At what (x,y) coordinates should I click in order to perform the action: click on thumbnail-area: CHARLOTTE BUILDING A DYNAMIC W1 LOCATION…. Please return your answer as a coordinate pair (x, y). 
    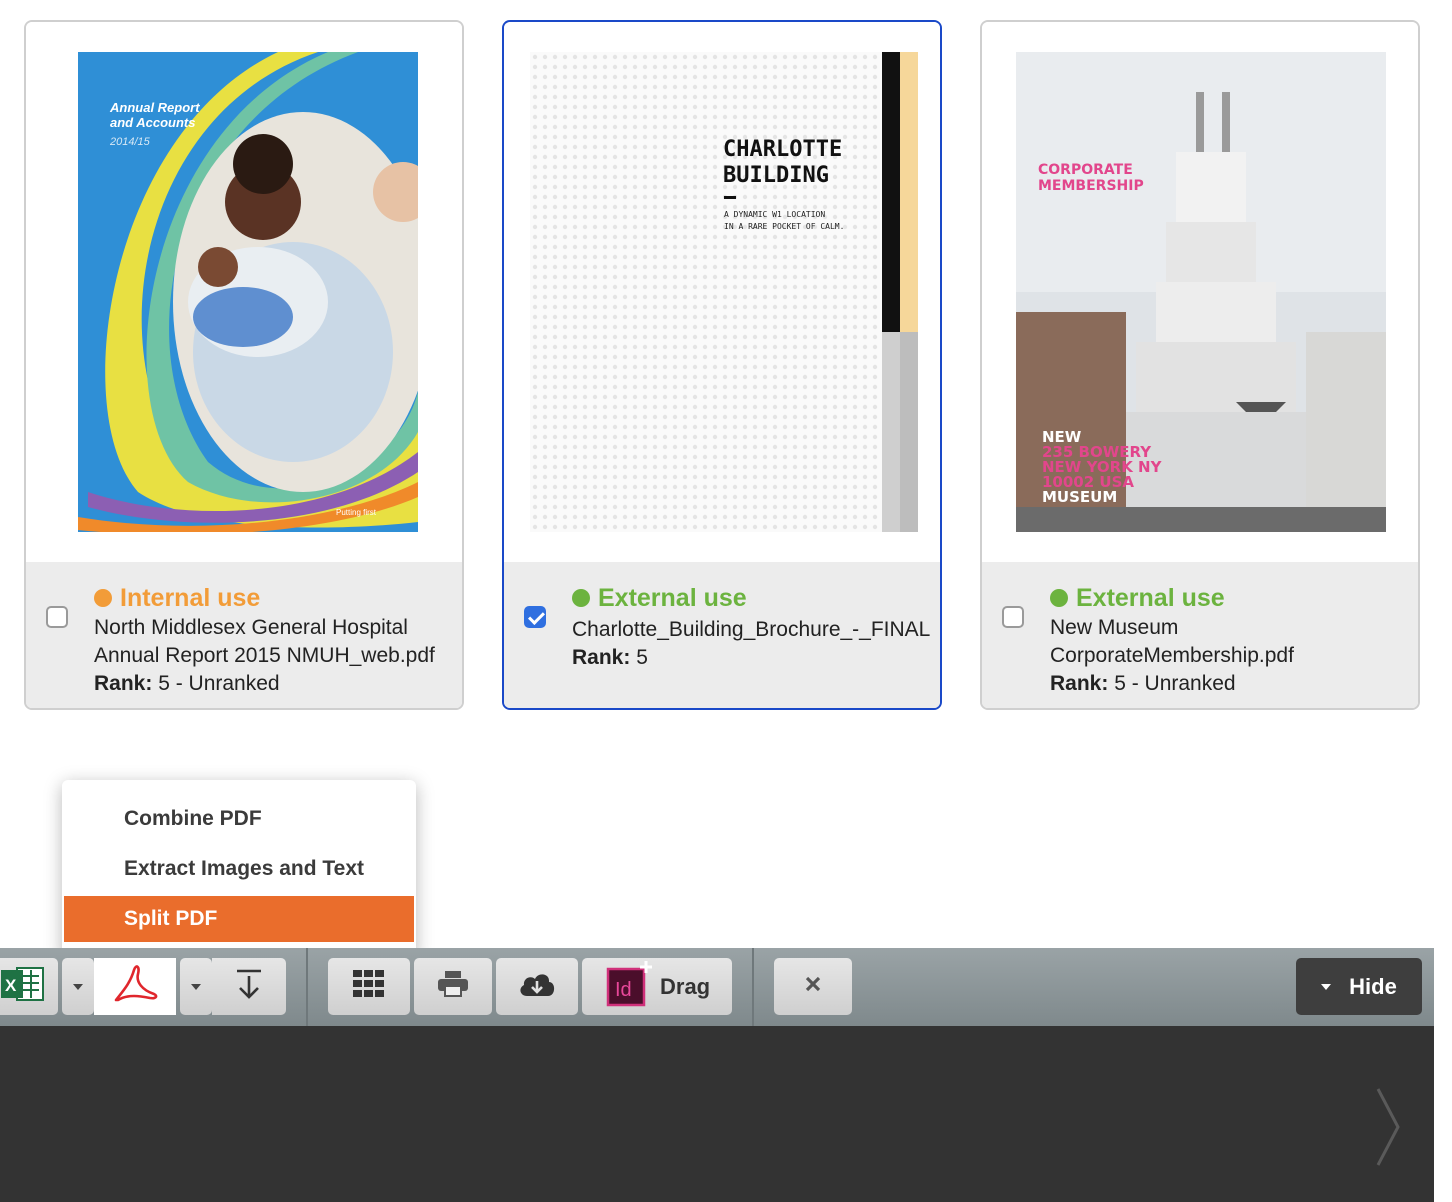
    Looking at the image, I should click on (722, 292).